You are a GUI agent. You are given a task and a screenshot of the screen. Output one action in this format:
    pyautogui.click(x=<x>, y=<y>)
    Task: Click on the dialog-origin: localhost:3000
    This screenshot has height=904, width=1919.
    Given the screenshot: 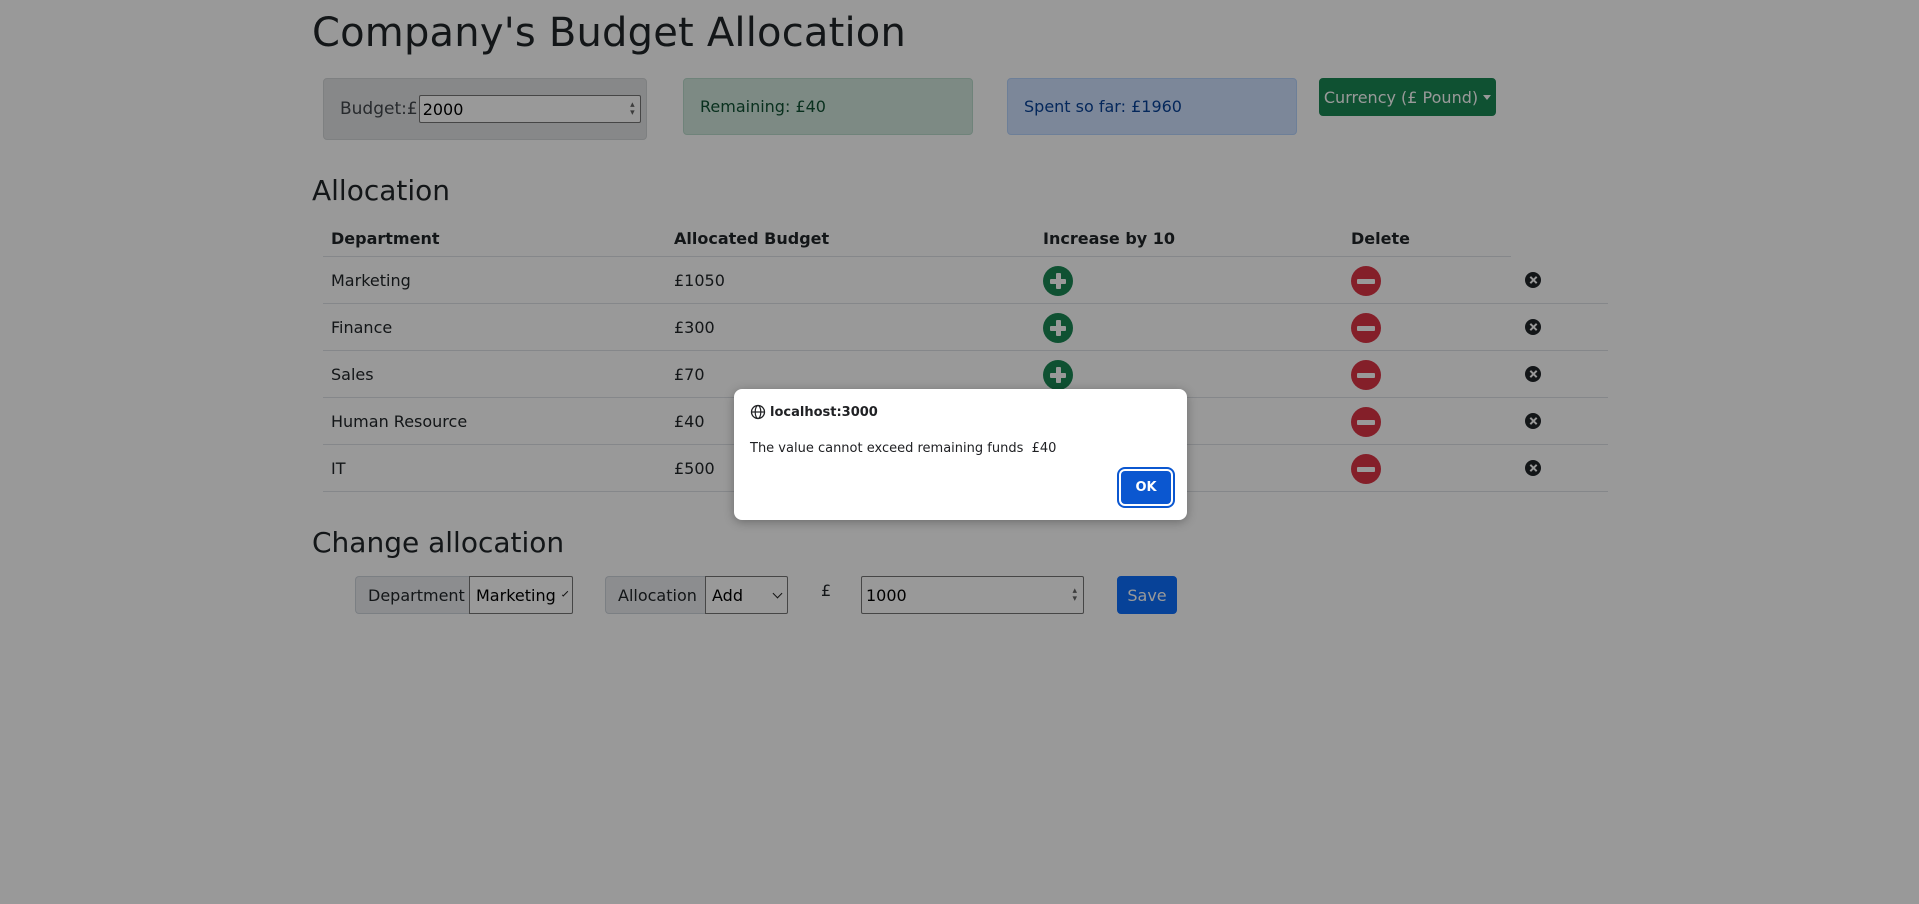 What is the action you would take?
    pyautogui.click(x=814, y=412)
    